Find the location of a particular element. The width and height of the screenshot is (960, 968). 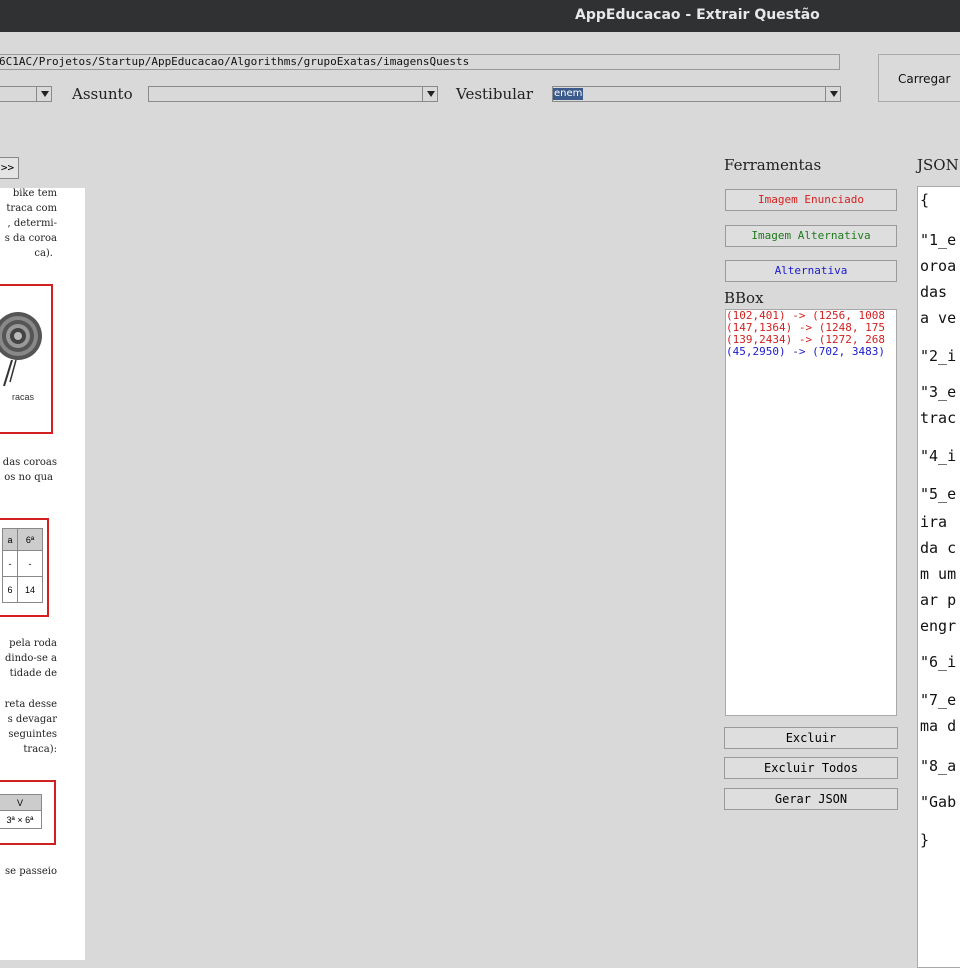

next-page-button: >> is located at coordinates (9, 168).